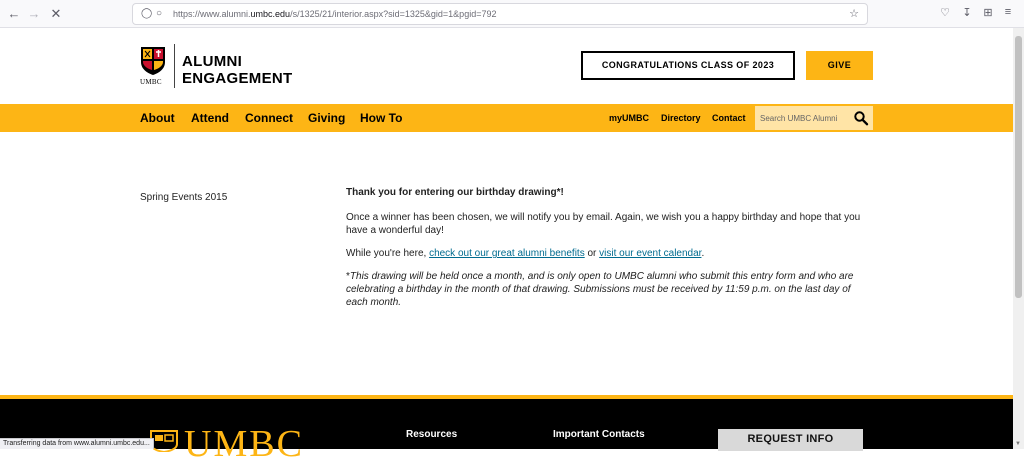  Describe the element at coordinates (1008, 12) in the screenshot. I see `menu-icon: ≡` at that location.